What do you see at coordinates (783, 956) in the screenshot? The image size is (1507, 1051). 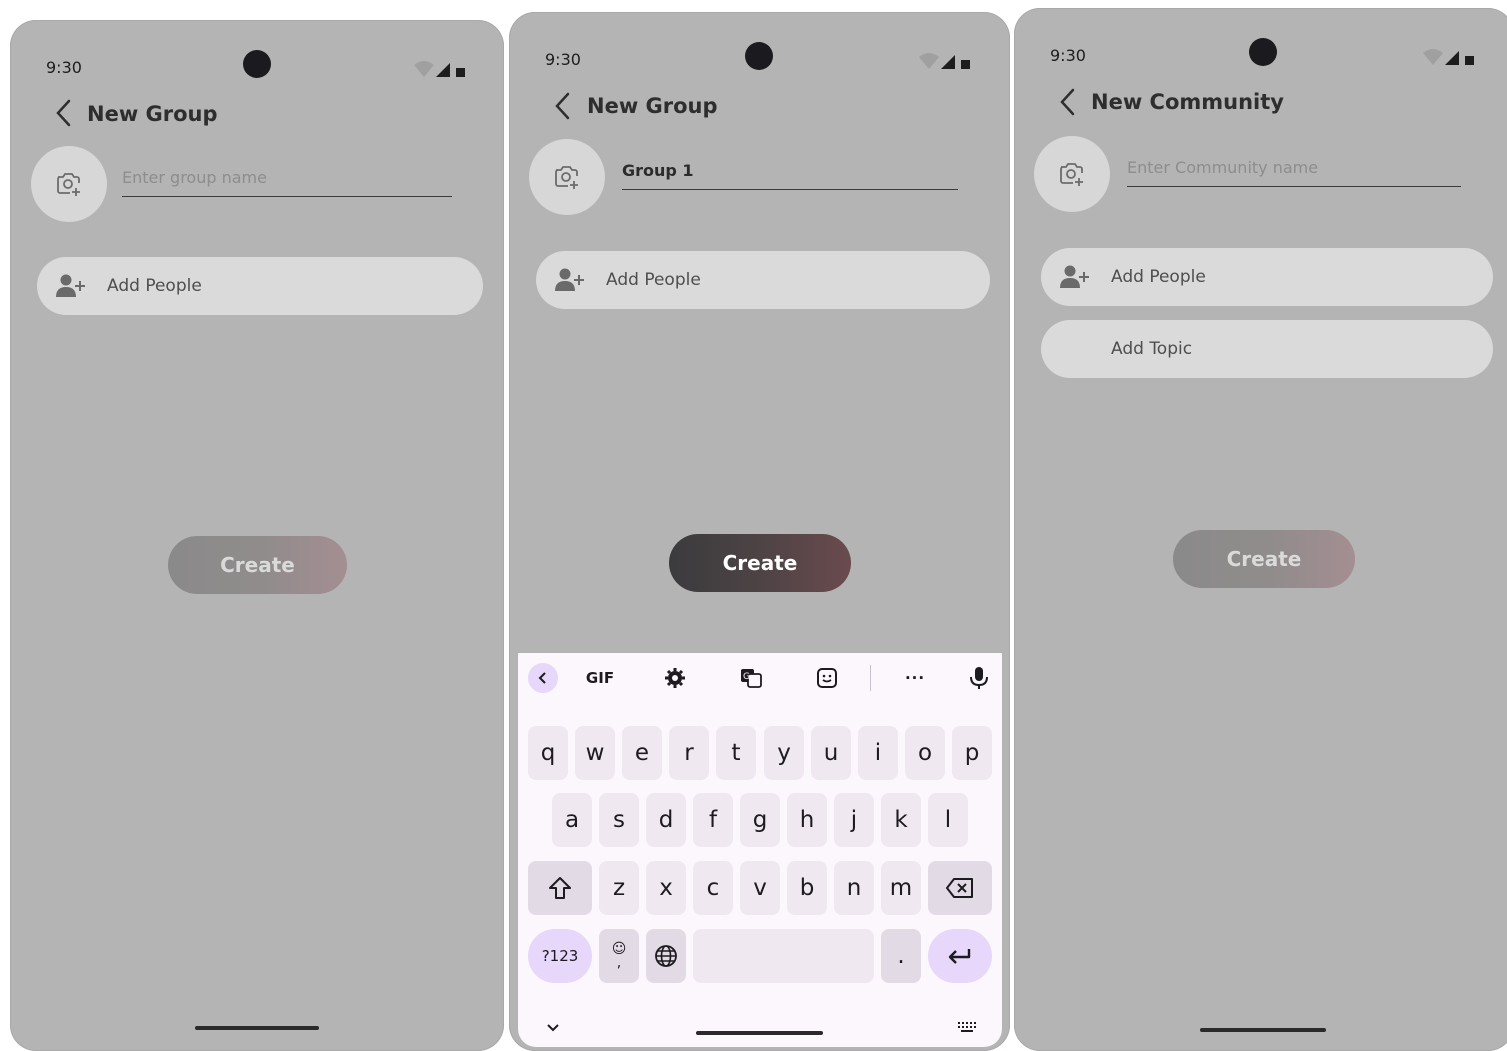 I see `space-key` at bounding box center [783, 956].